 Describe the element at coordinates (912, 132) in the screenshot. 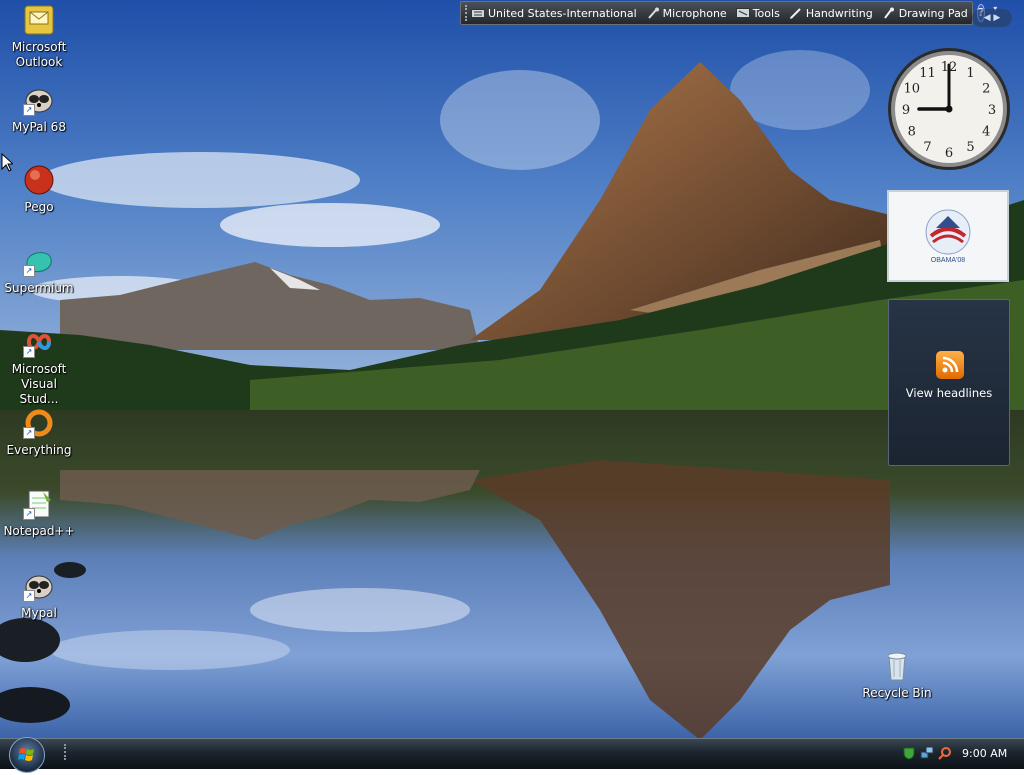

I see `clock-numeral: 8` at that location.